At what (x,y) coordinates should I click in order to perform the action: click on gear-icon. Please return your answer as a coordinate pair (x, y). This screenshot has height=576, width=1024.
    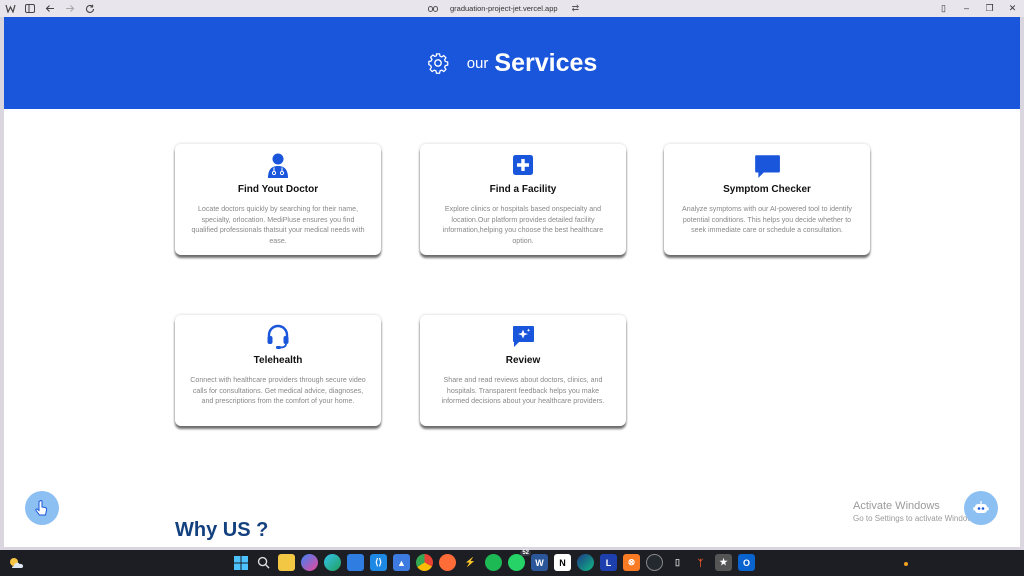
    Looking at the image, I should click on (438, 63).